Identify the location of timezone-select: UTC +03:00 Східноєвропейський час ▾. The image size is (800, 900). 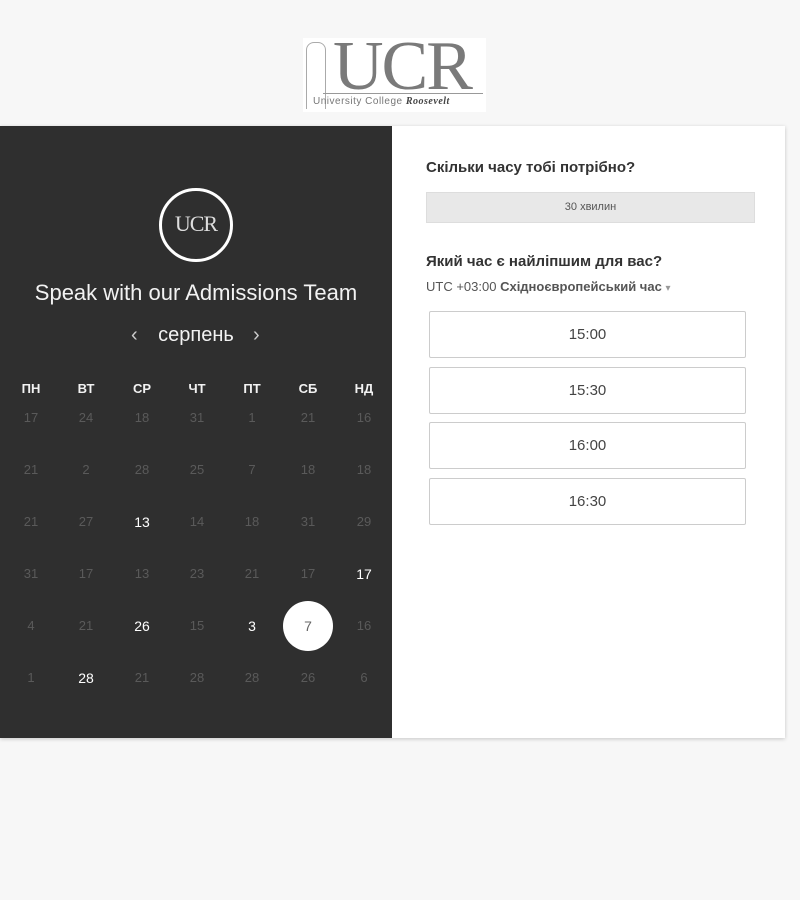
(548, 286).